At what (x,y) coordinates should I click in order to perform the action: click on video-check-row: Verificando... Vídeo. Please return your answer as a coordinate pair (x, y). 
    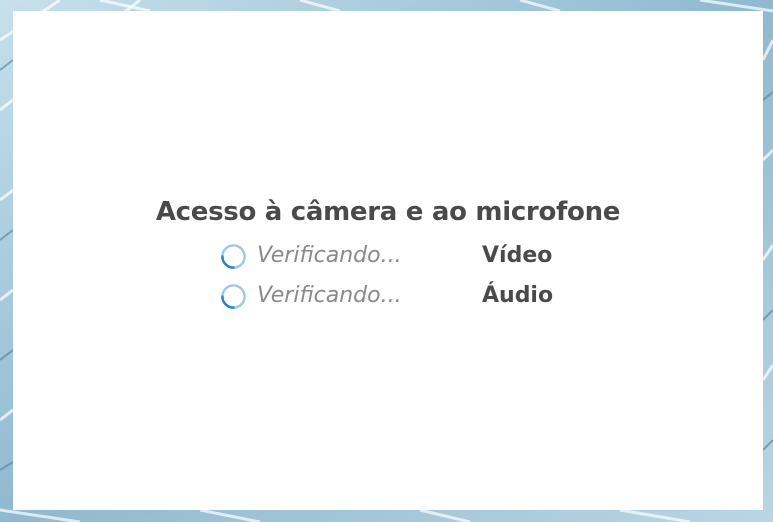
    Looking at the image, I should click on (390, 255).